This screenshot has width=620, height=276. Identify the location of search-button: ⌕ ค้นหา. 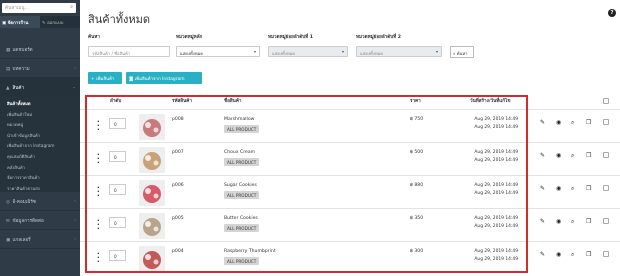
(462, 52).